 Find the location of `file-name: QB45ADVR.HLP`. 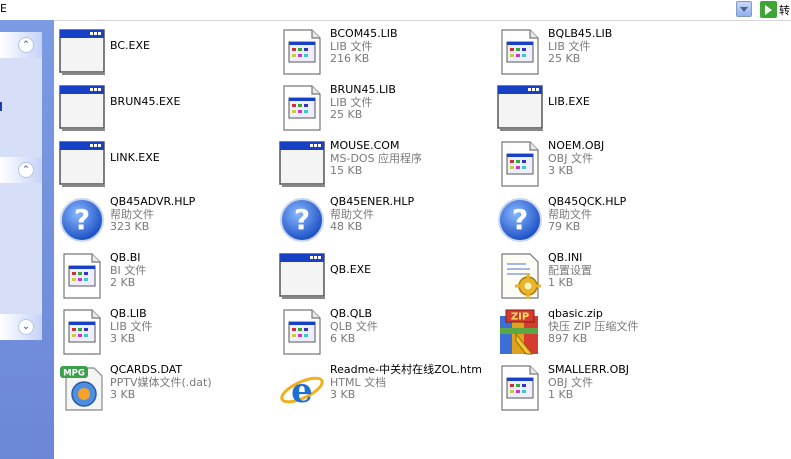

file-name: QB45ADVR.HLP is located at coordinates (153, 201).